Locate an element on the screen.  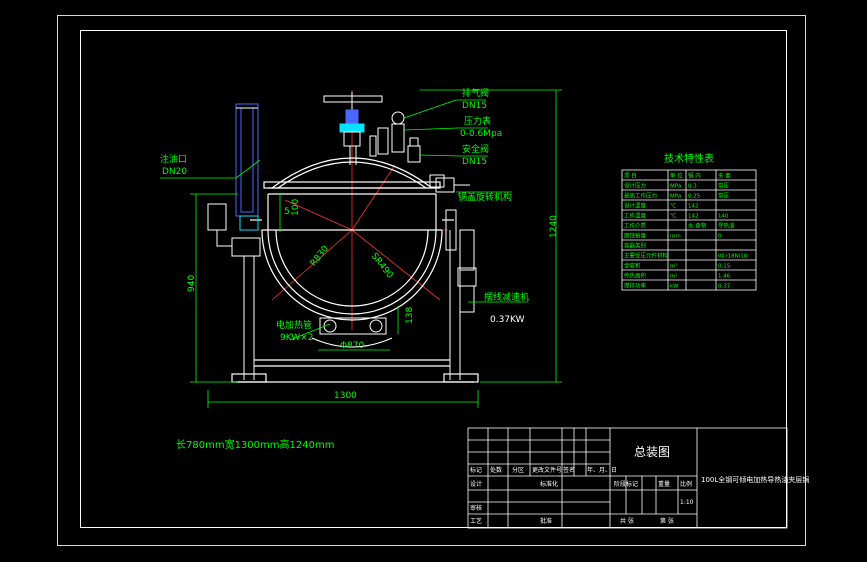
tech-table-cell: 导热油 is located at coordinates (726, 226).